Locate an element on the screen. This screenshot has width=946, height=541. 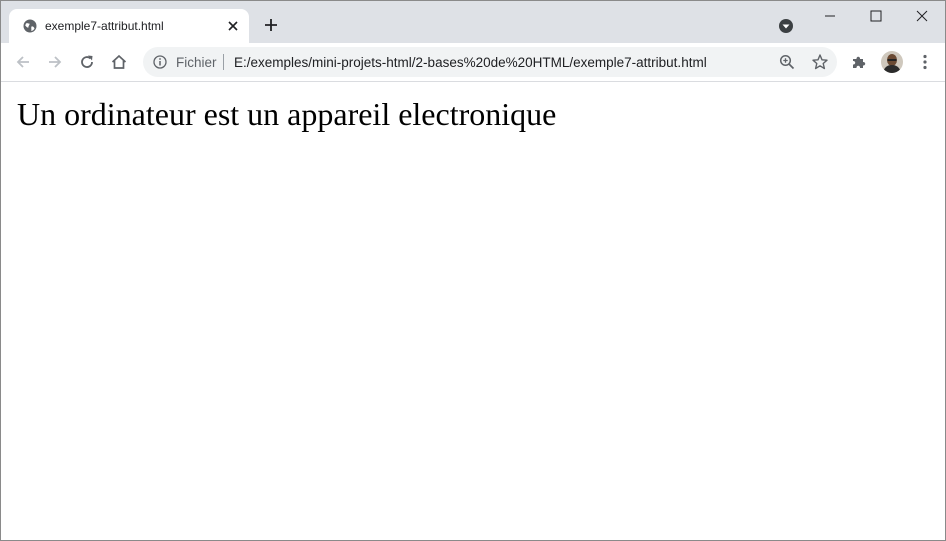
tab-search-icon is located at coordinates (786, 26).